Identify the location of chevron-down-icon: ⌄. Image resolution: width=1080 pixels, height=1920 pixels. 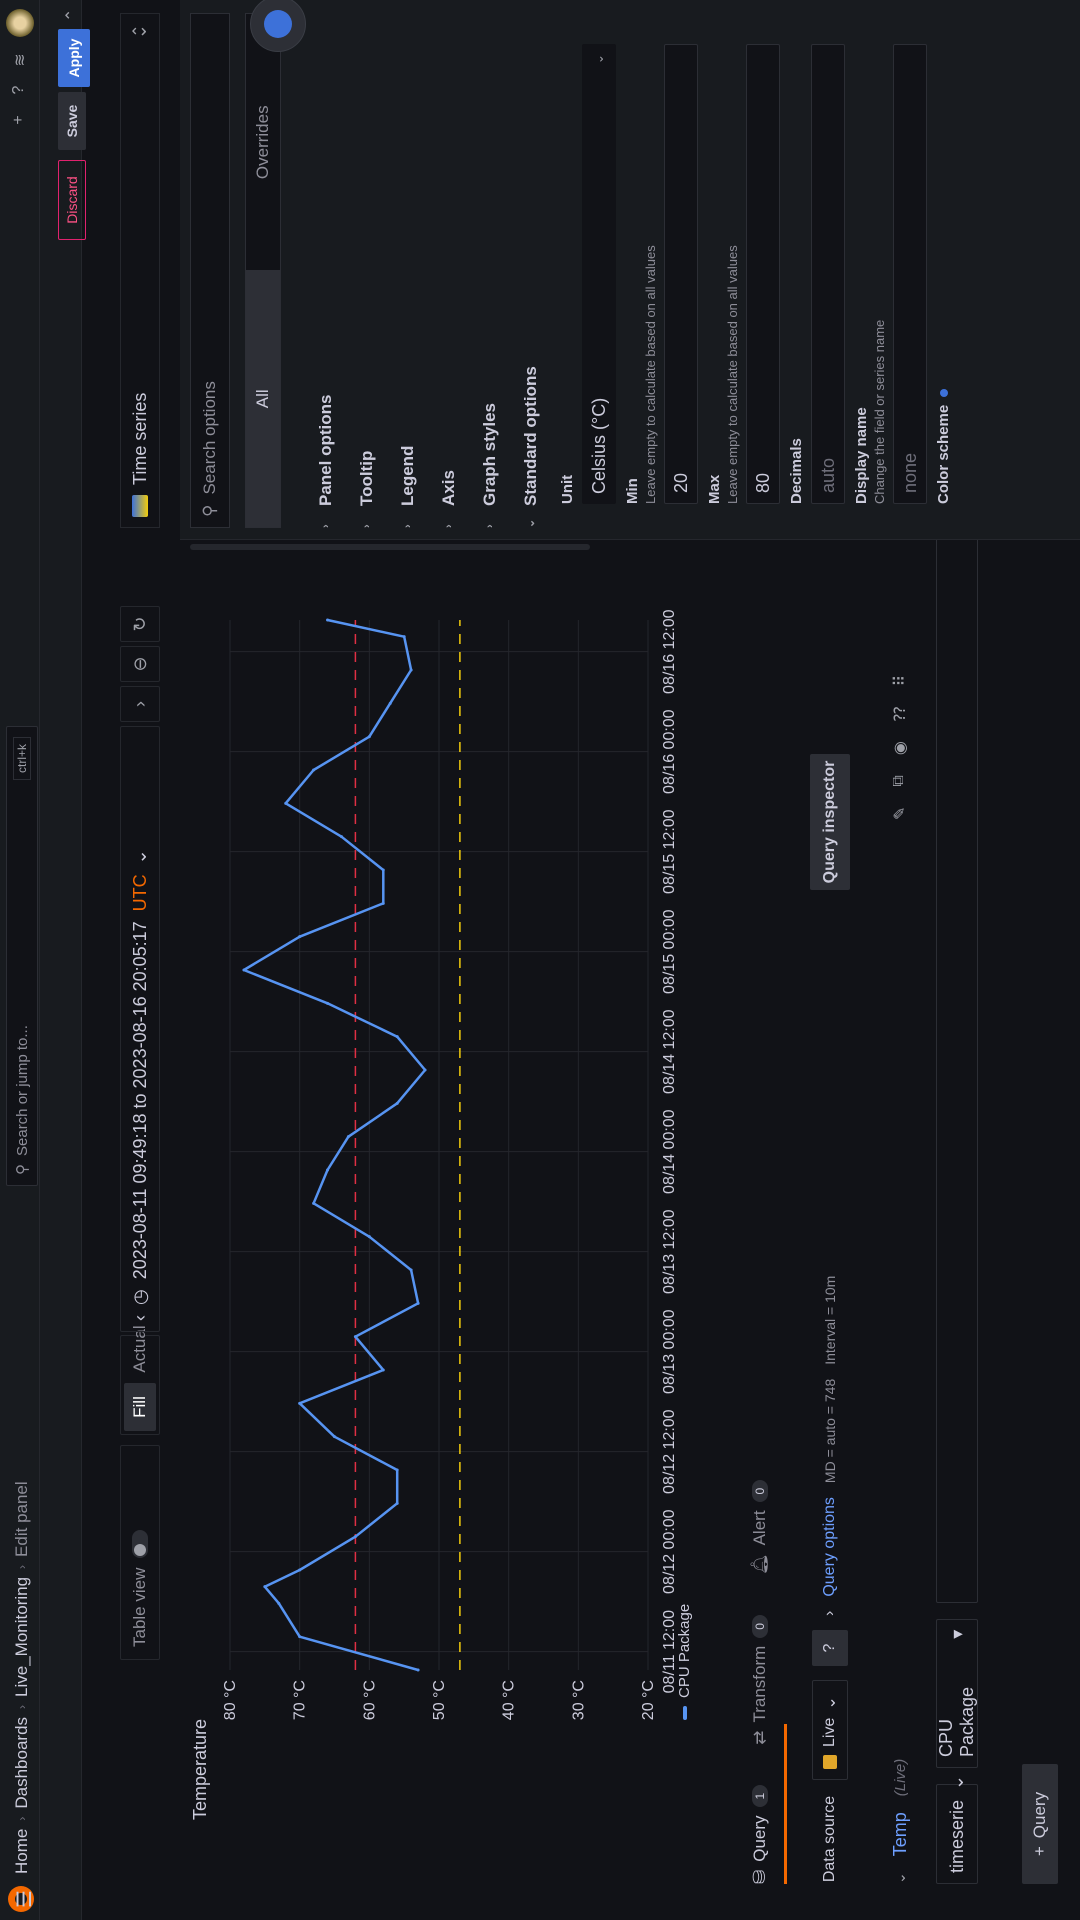
(900, 1878).